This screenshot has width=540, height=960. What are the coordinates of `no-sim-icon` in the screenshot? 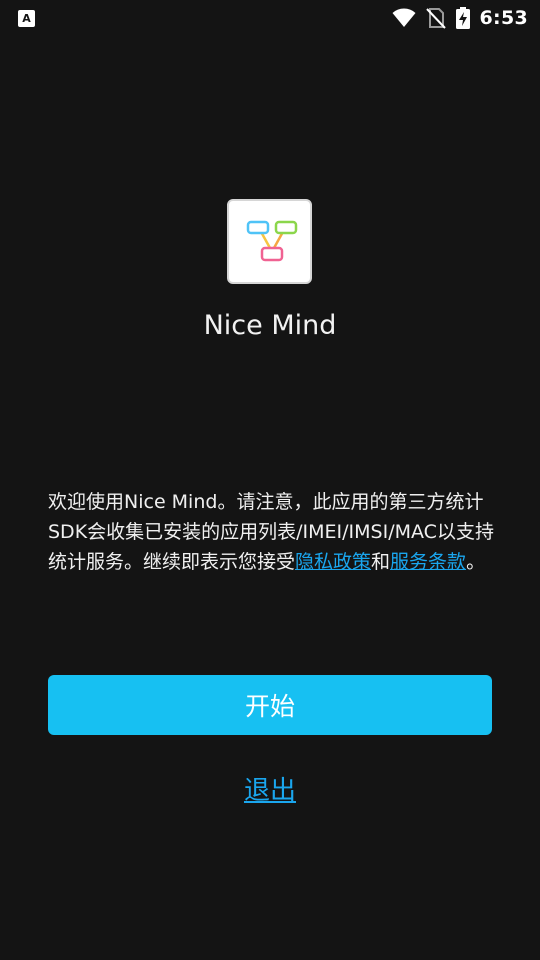 It's located at (435, 18).